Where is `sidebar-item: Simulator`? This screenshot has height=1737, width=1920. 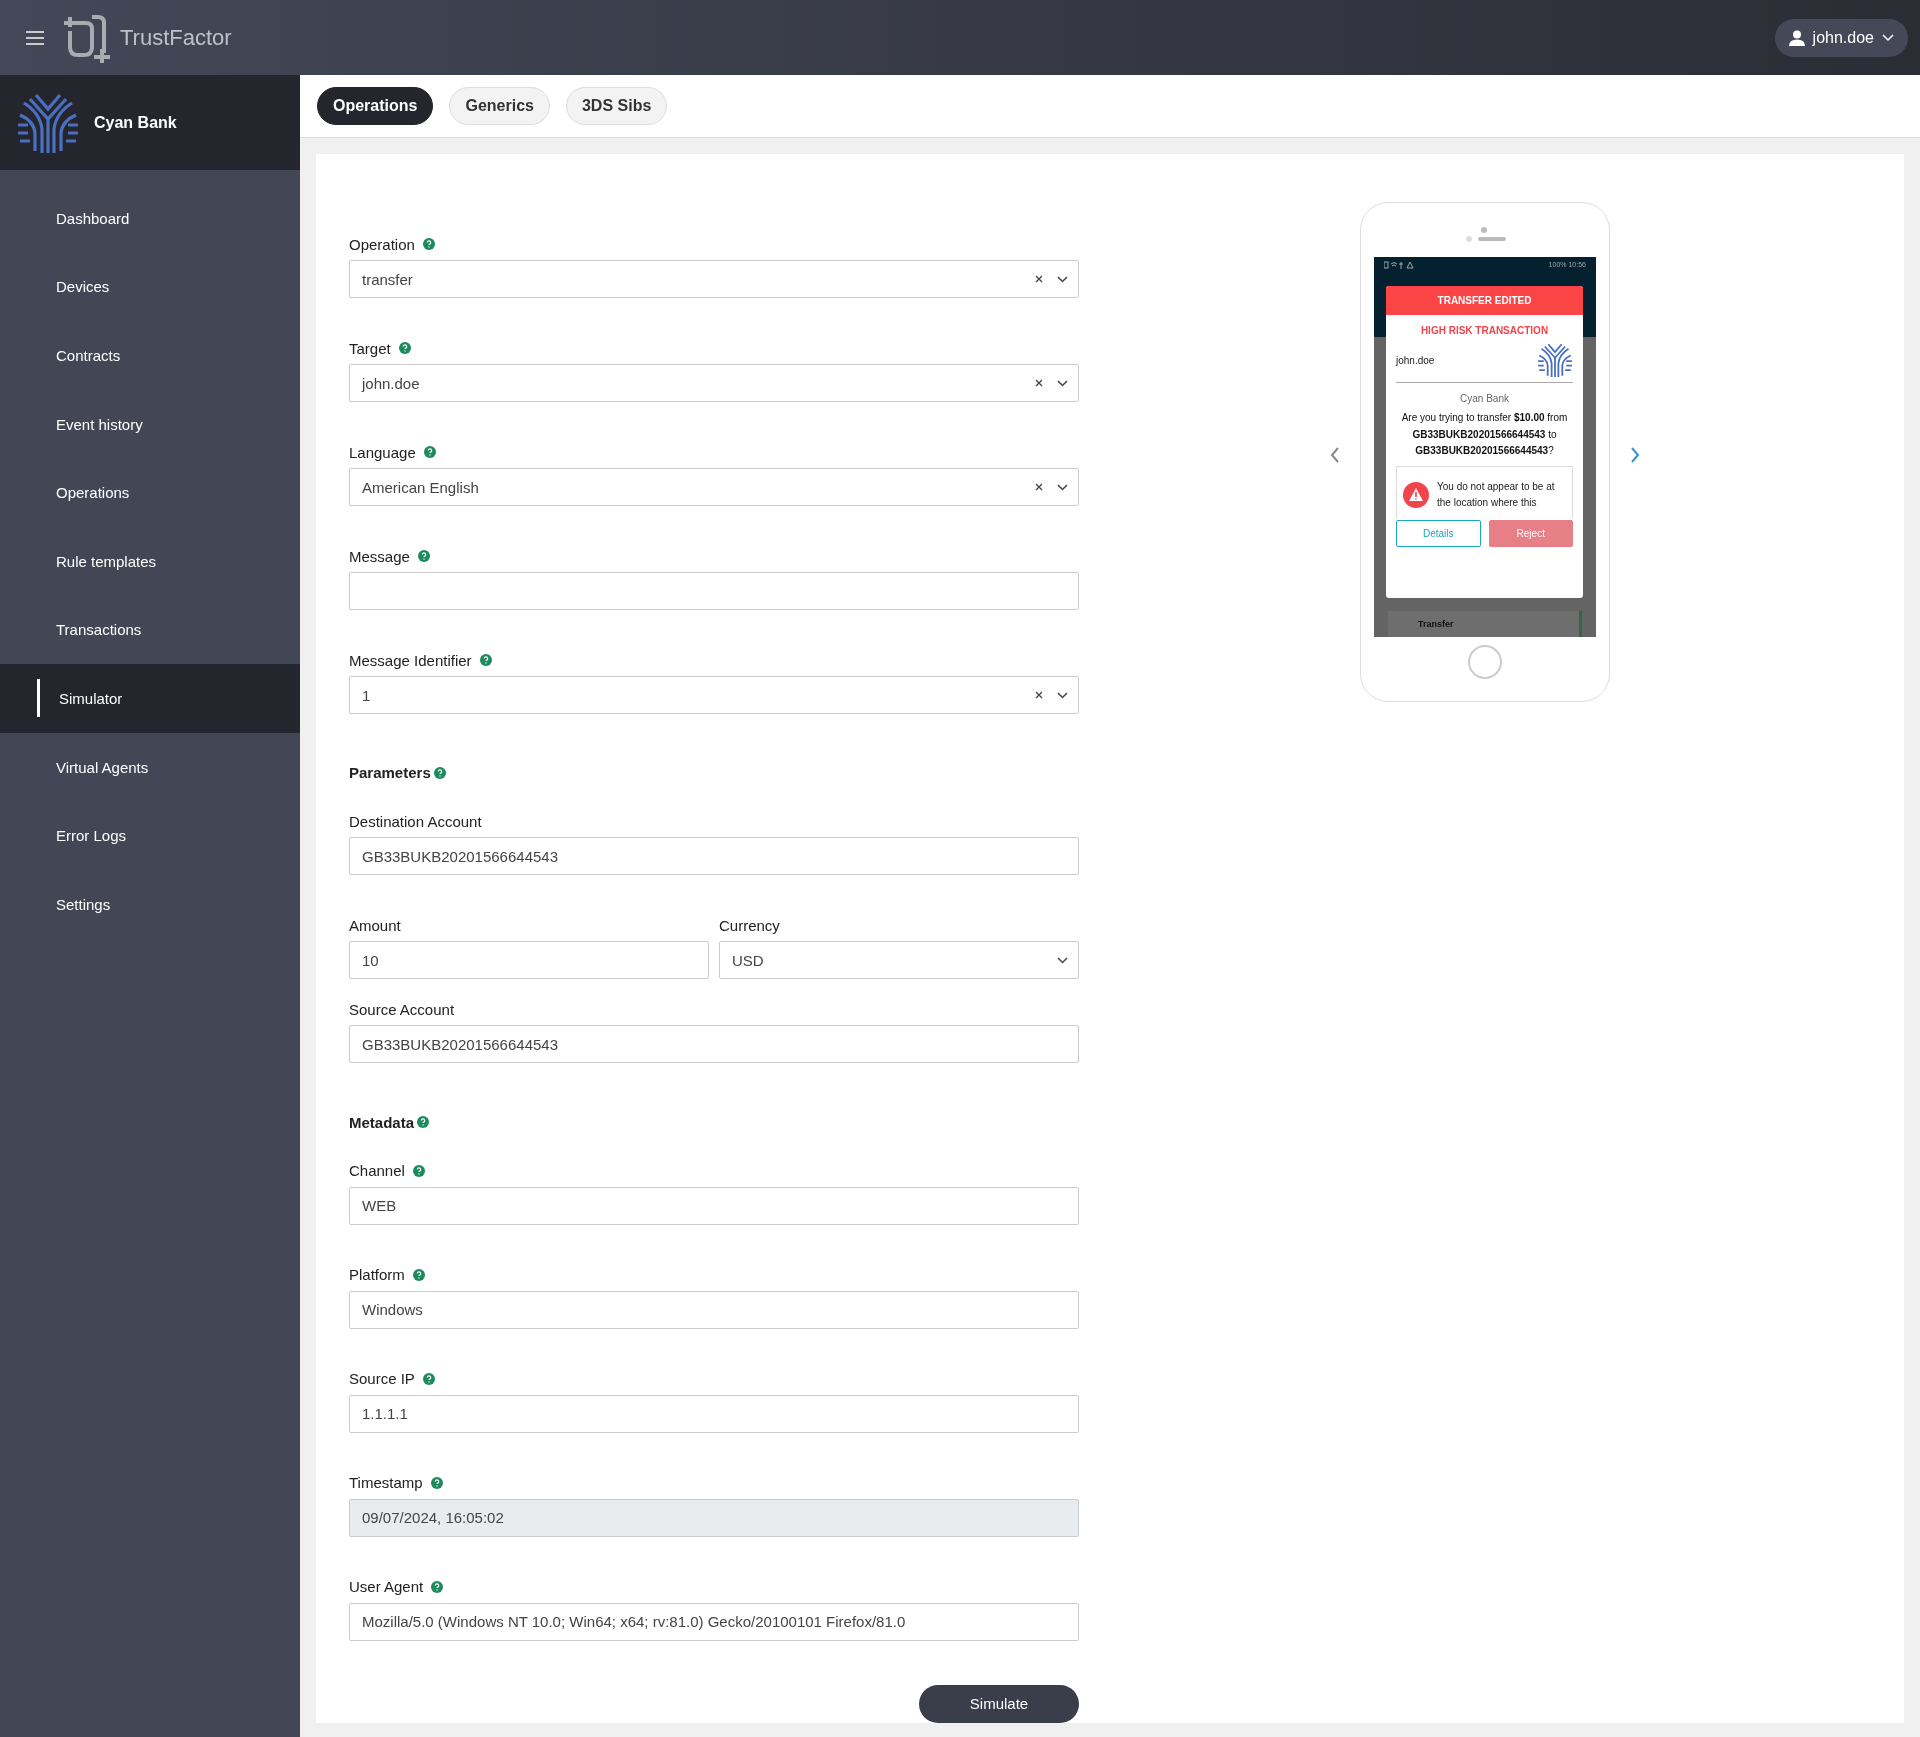
sidebar-item: Simulator is located at coordinates (150, 698).